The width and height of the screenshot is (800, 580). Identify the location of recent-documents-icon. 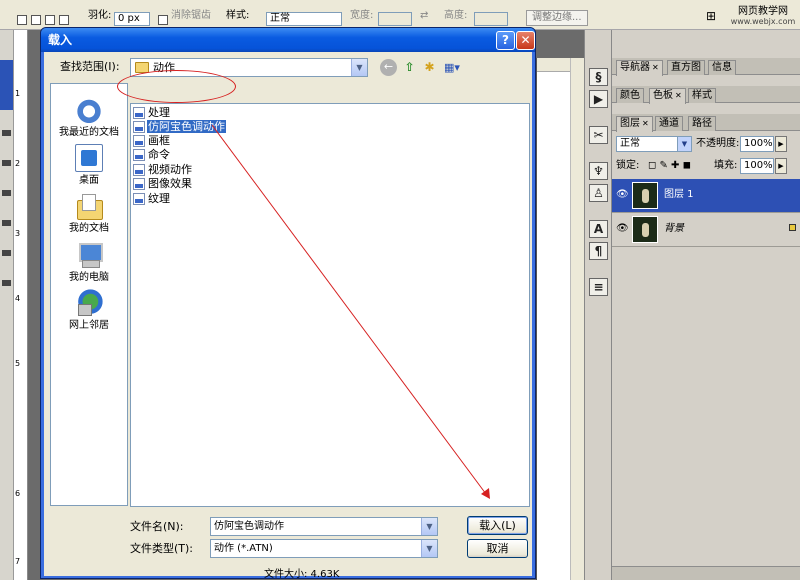
(89, 110).